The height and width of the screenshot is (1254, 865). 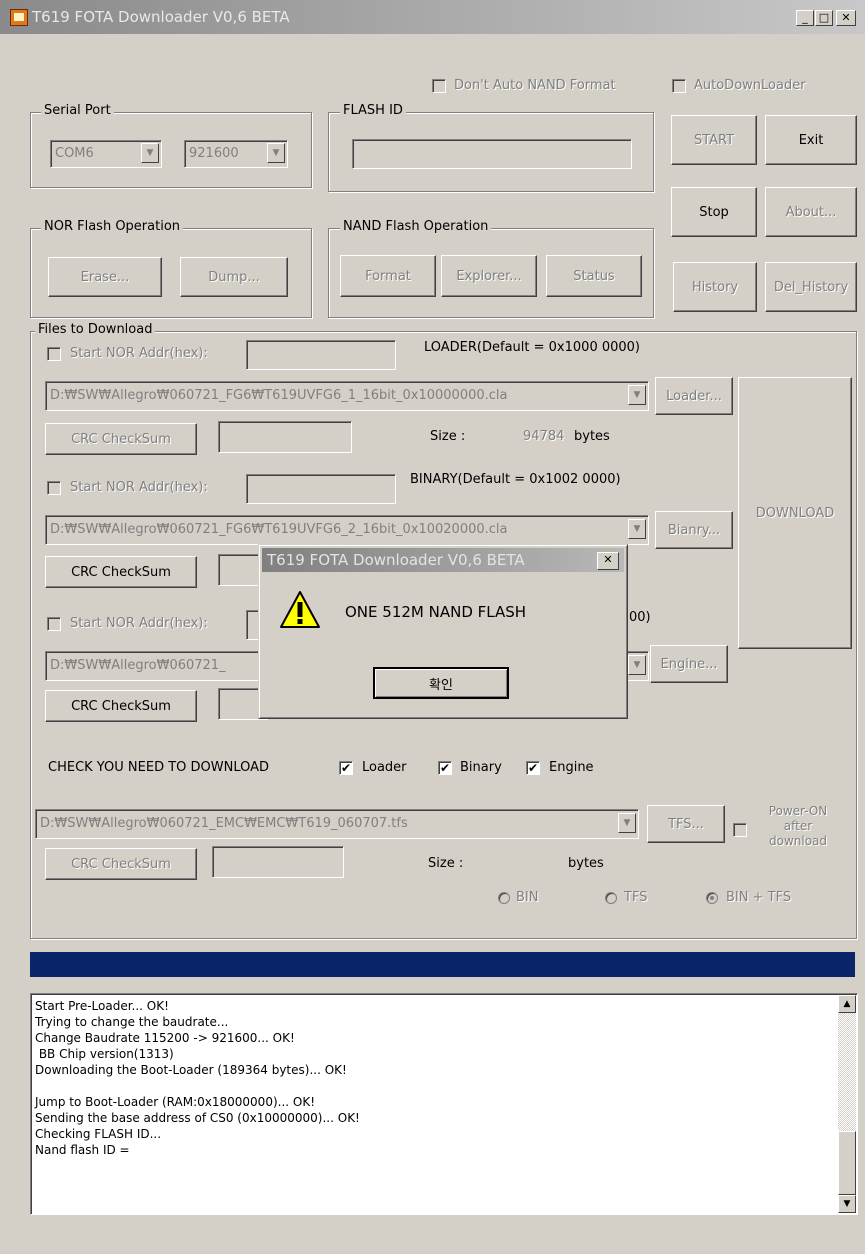 I want to click on flash-id-label: FLASH ID, so click(x=373, y=111).